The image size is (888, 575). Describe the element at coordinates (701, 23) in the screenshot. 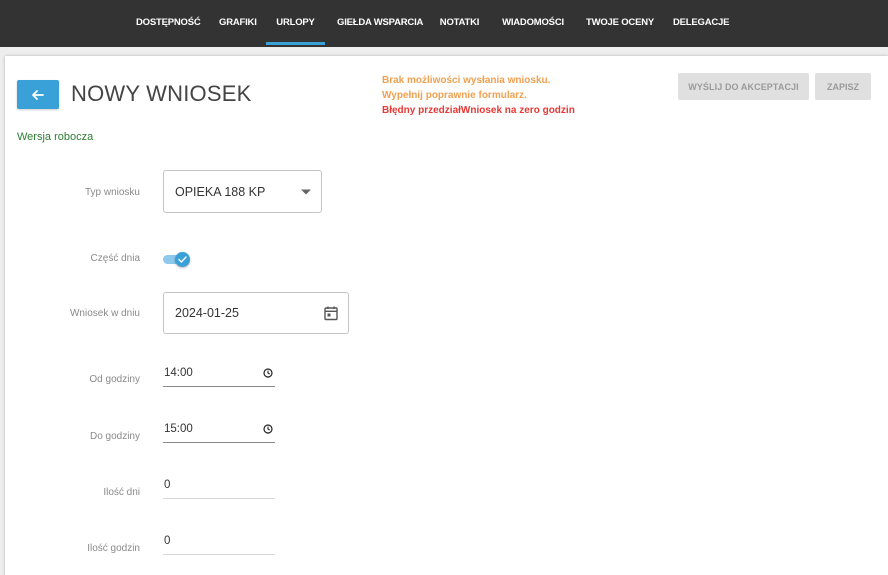

I see `nav-item-delegacje: DELEGACJE` at that location.